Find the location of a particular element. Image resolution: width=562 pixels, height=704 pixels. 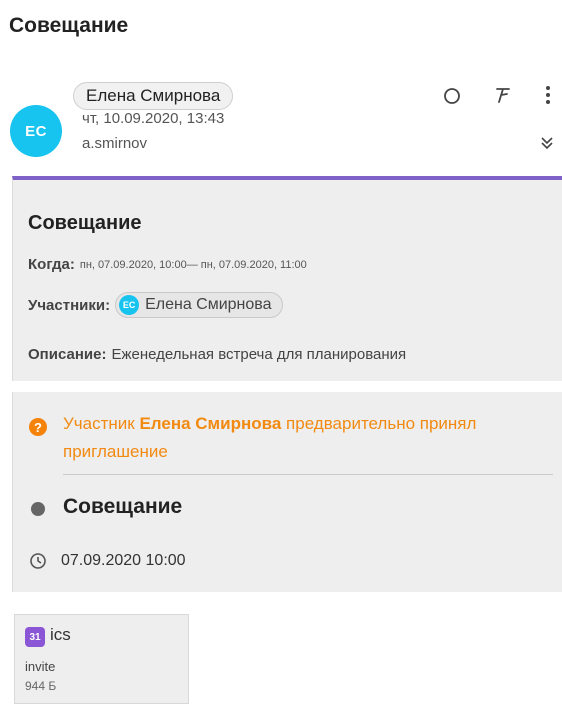

sender-login: a.smirnov is located at coordinates (115, 143).